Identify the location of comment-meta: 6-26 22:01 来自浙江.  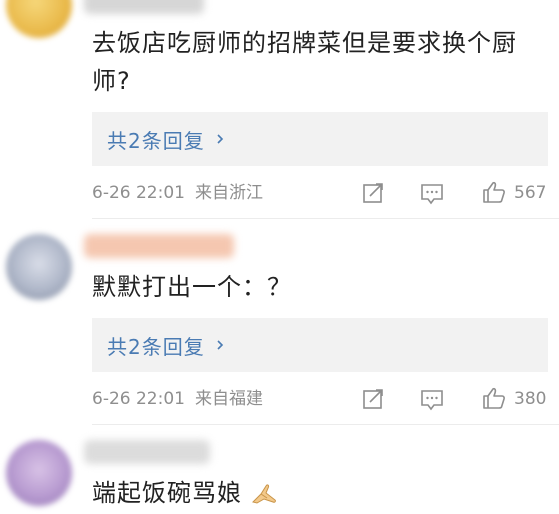
(177, 193).